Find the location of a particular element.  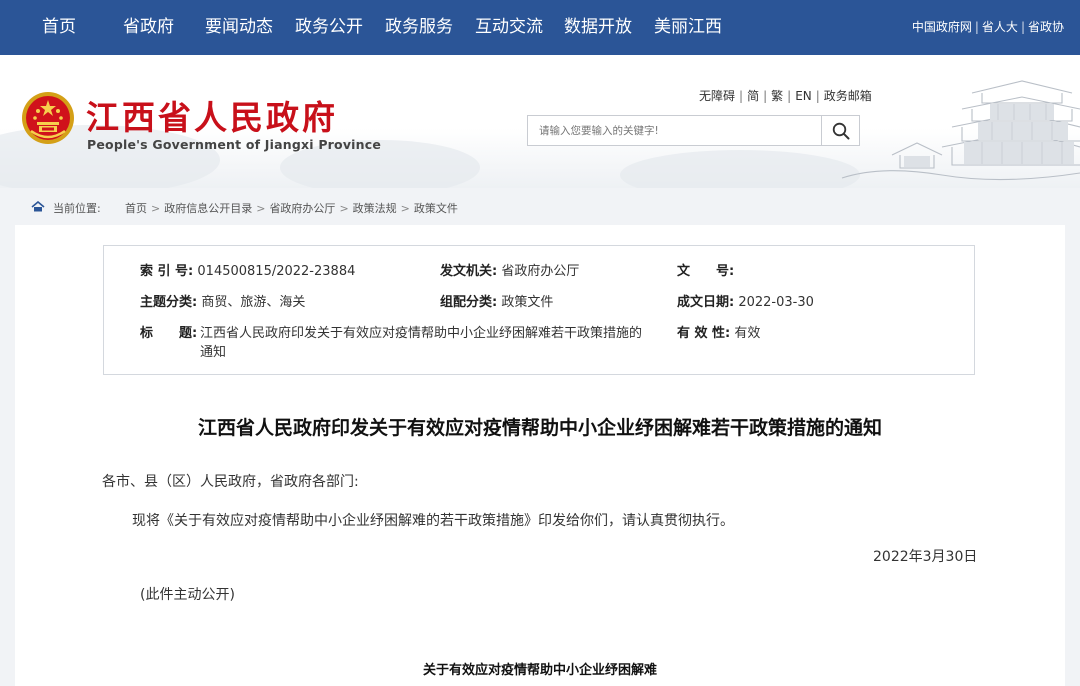

info-date: 成文日期: 2022-03-30 is located at coordinates (745, 302).